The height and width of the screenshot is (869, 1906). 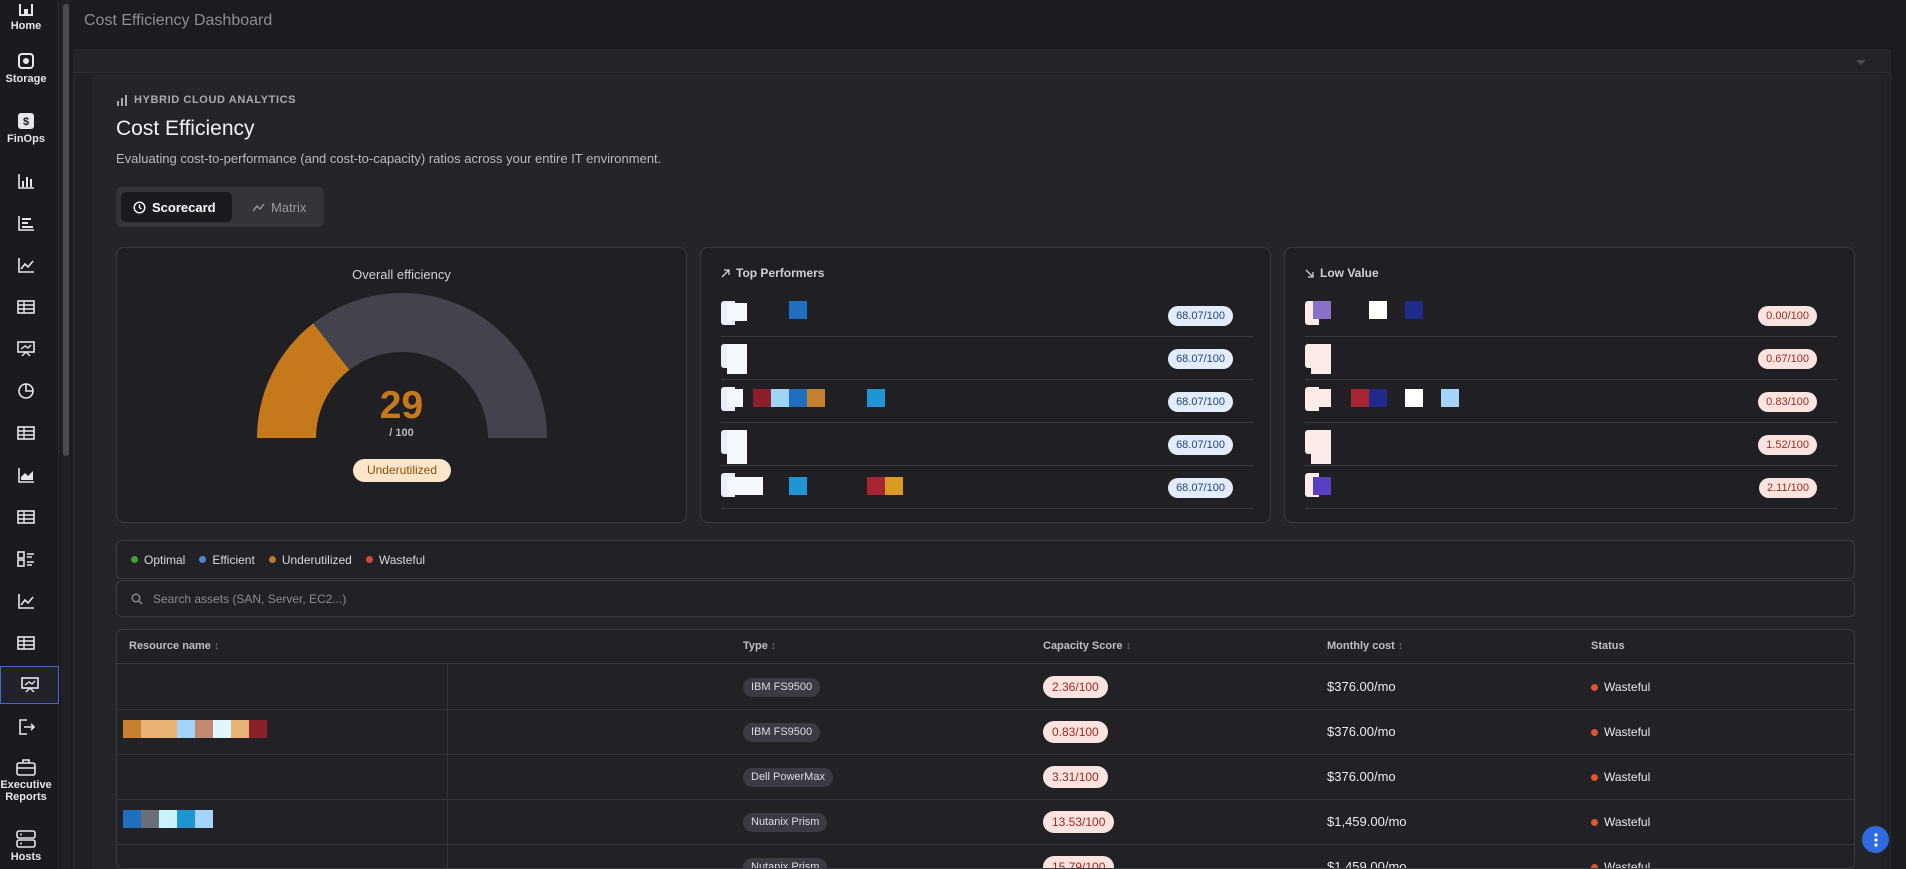 What do you see at coordinates (985, 732) in the screenshot?
I see `table-row: IBM FS9500 0.83/100 $376.00/mo Wasteful` at bounding box center [985, 732].